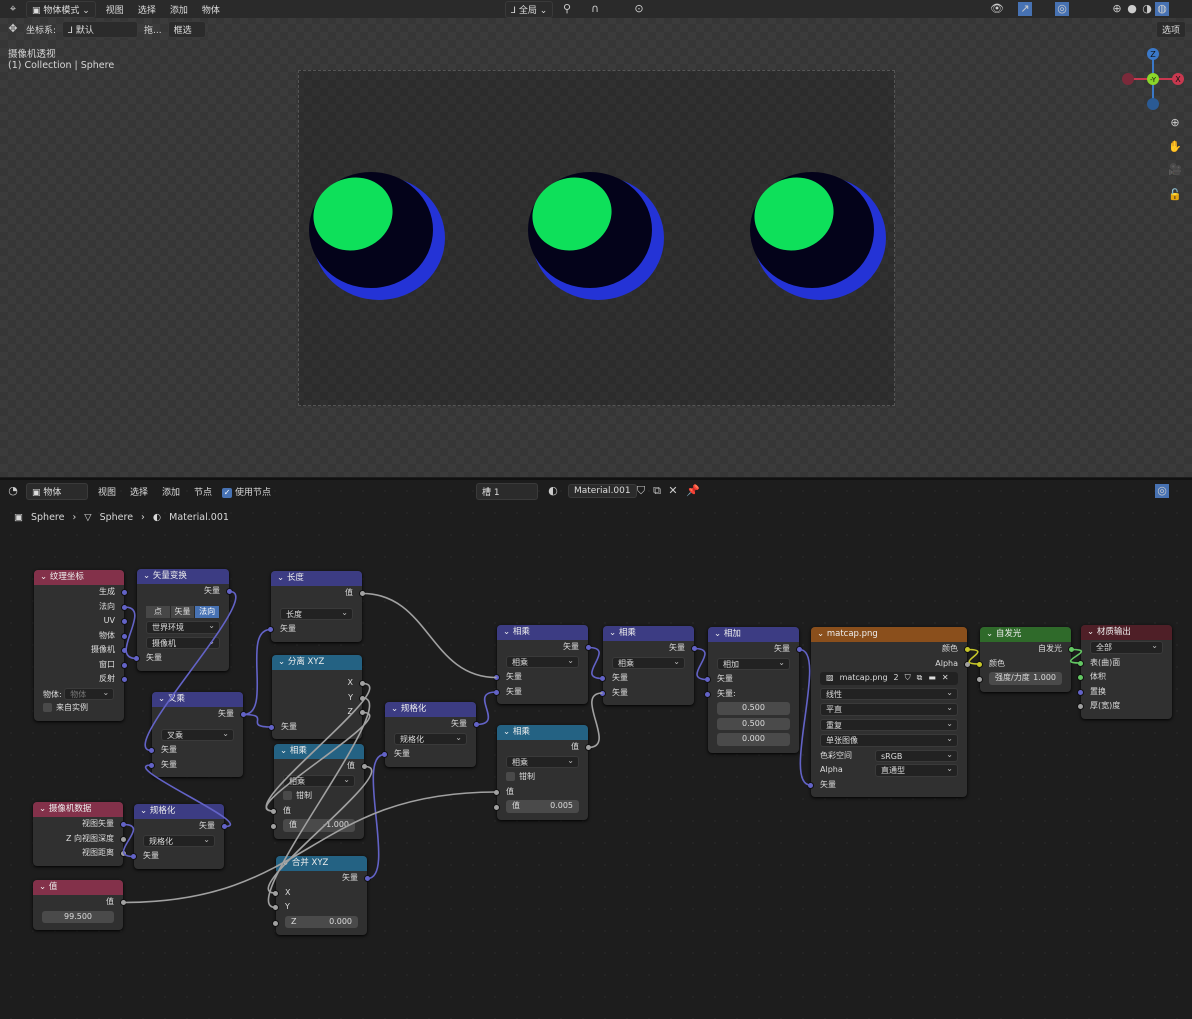  What do you see at coordinates (1162, 491) in the screenshot?
I see `overlay-toggle-icon: ◎` at bounding box center [1162, 491].